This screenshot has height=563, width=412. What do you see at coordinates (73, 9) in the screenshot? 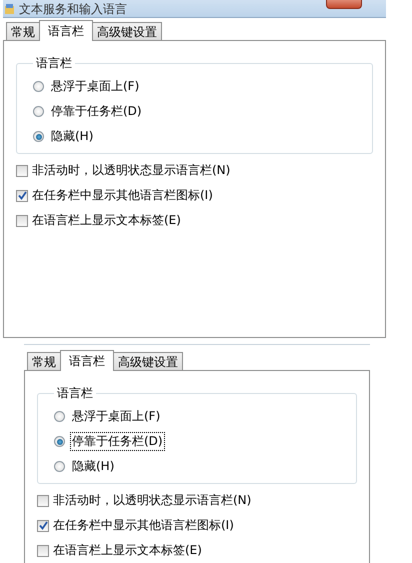
I see `window-title: 文本服务和输入语言` at bounding box center [73, 9].